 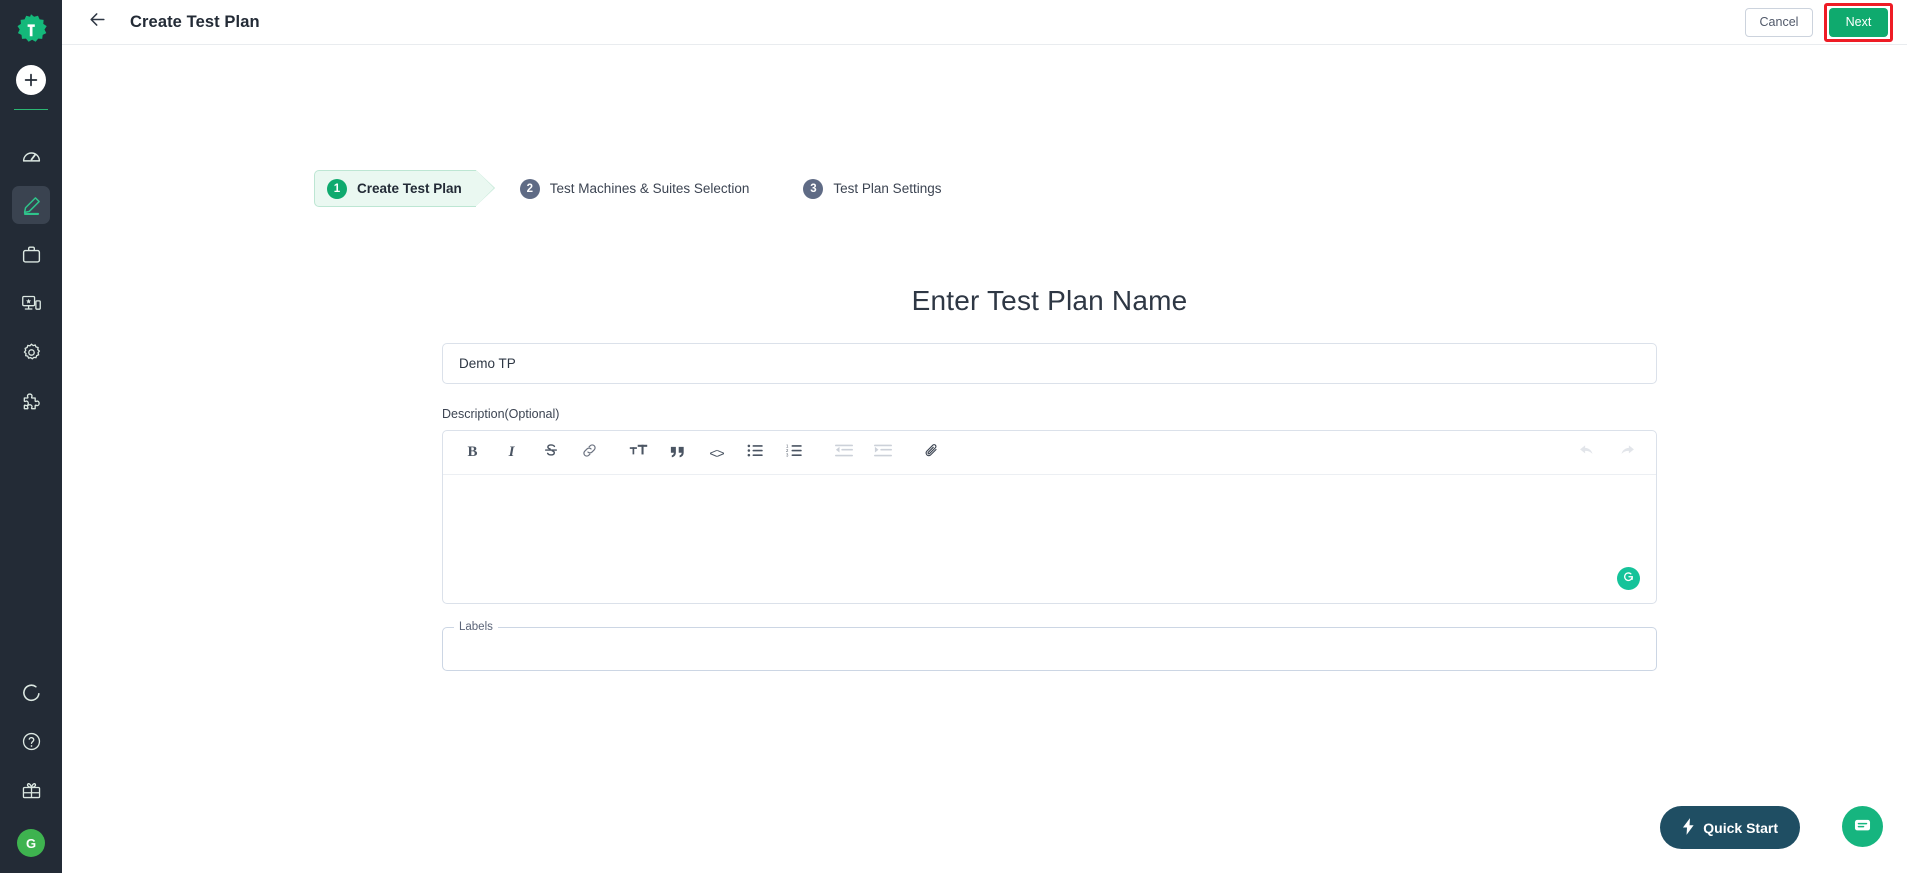 I want to click on text-size-icon, so click(x=638, y=452).